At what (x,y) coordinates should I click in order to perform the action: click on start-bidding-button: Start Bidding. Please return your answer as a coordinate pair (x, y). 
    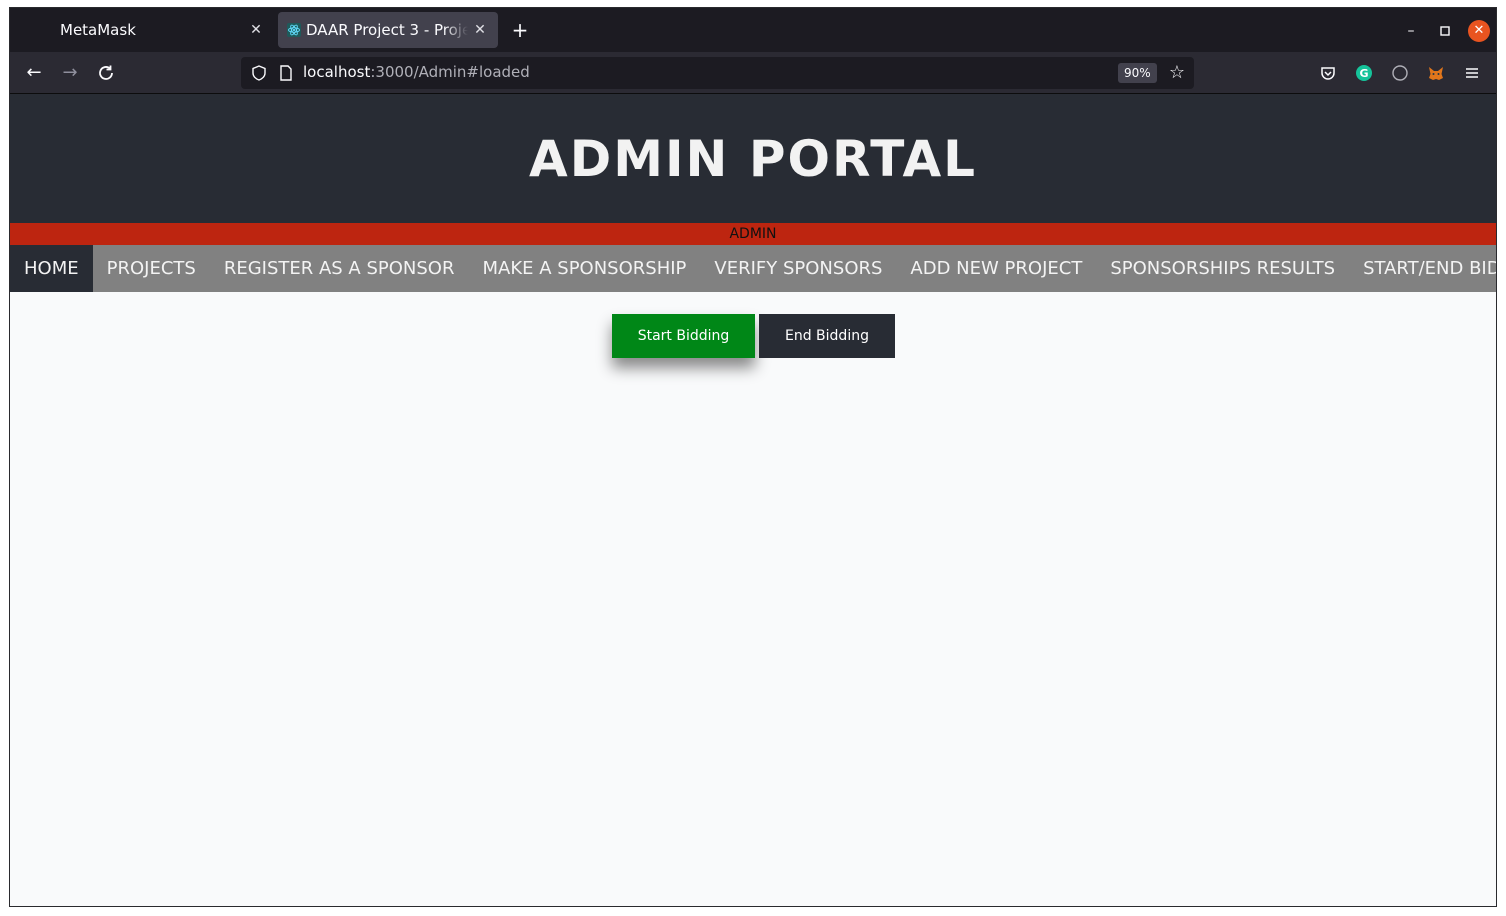
    Looking at the image, I should click on (683, 336).